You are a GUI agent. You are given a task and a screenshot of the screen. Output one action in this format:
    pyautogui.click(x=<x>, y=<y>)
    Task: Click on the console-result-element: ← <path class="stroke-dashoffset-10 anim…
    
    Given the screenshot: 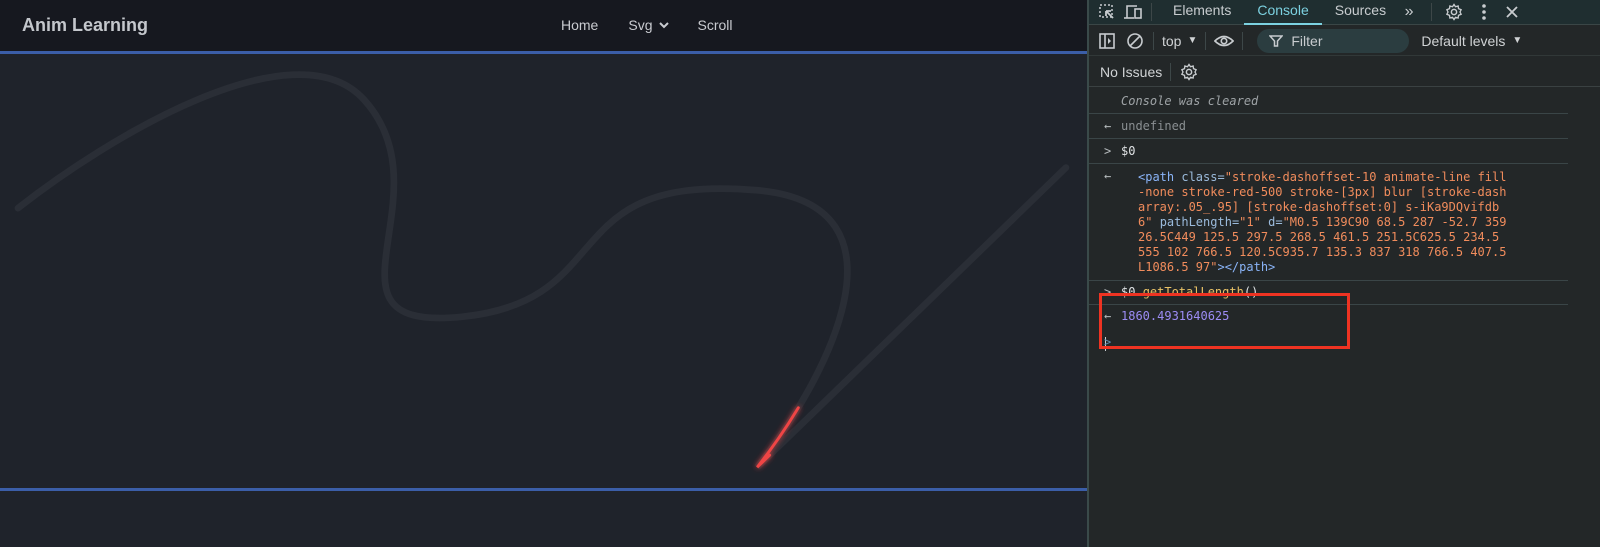 What is the action you would take?
    pyautogui.click(x=1328, y=222)
    